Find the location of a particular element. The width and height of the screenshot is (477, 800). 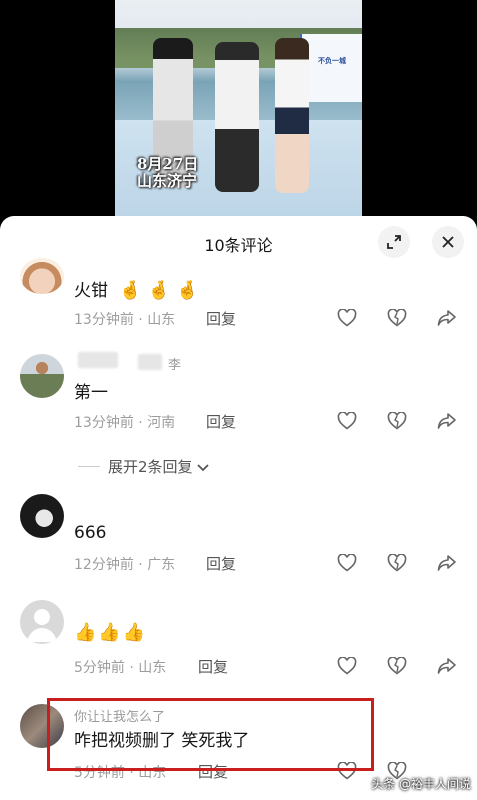

comment-meta: 13分钟前 · 山东 is located at coordinates (125, 320).